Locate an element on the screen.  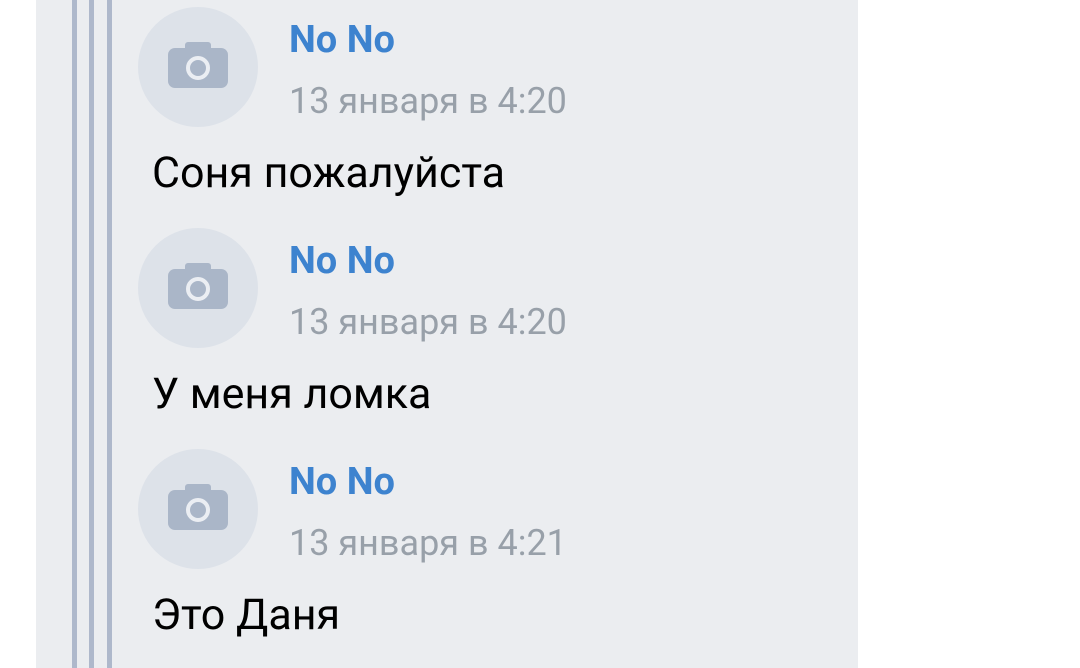
comment-text: Соня пожалуйста is located at coordinates (329, 173).